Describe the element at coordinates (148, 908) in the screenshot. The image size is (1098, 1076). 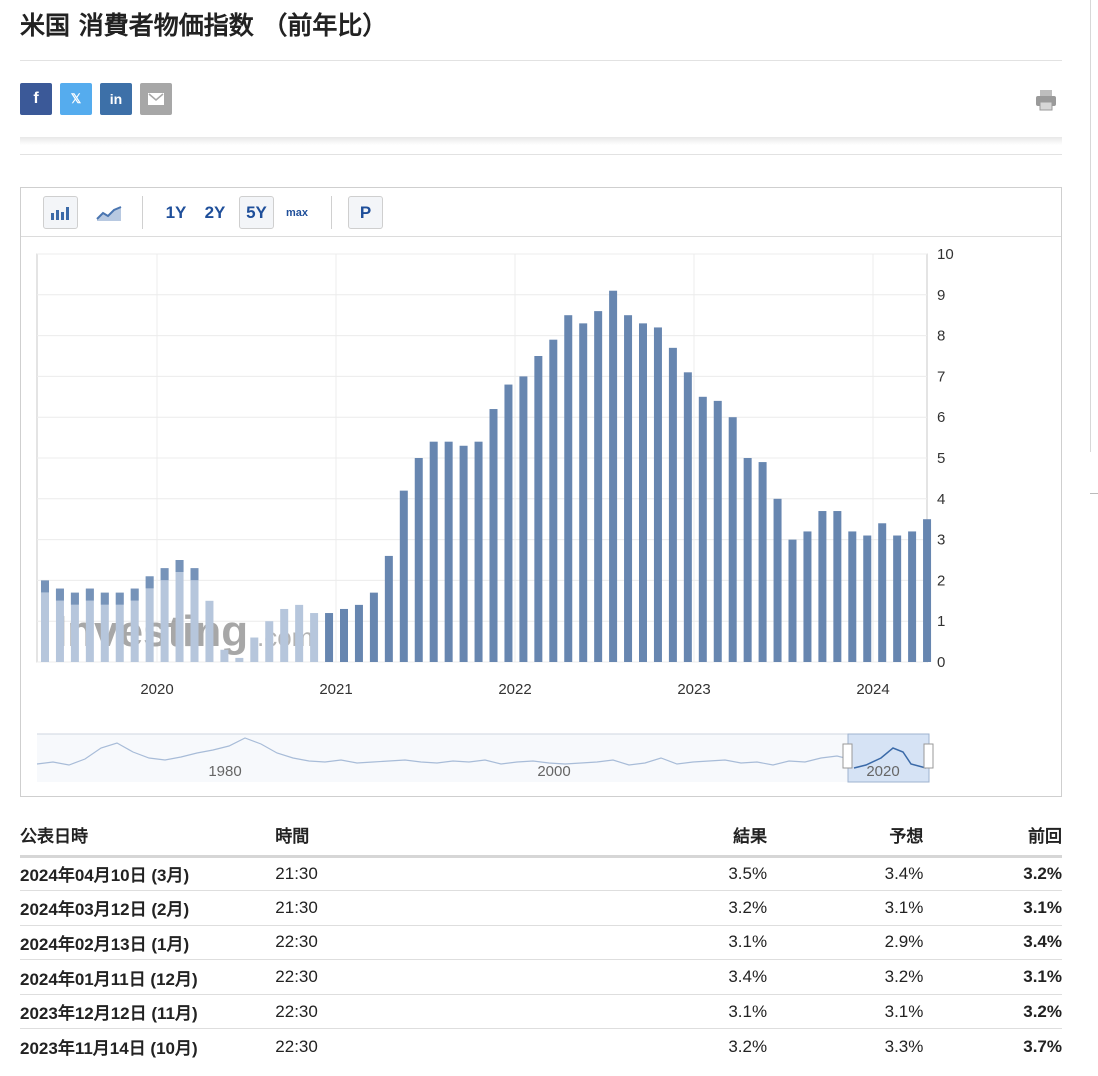
I see `row-date: 2024年03月12日 (2月)` at that location.